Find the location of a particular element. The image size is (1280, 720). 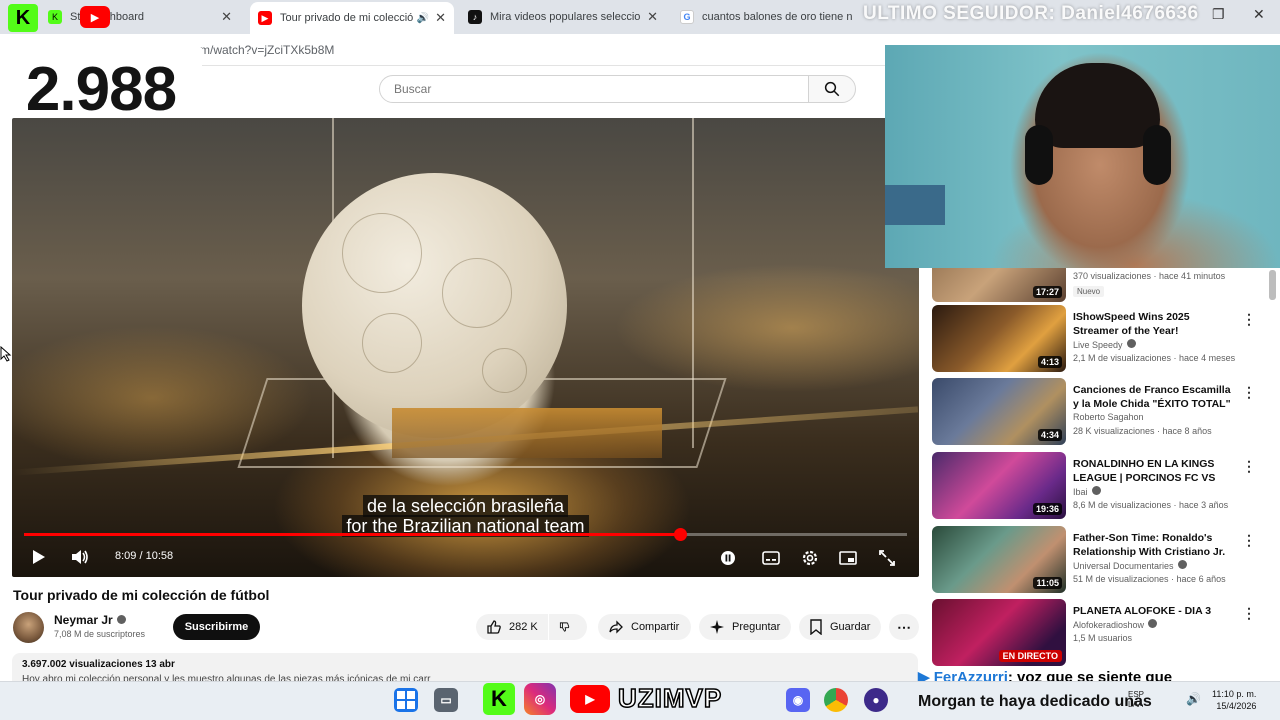

settings-button is located at coordinates (810, 558).